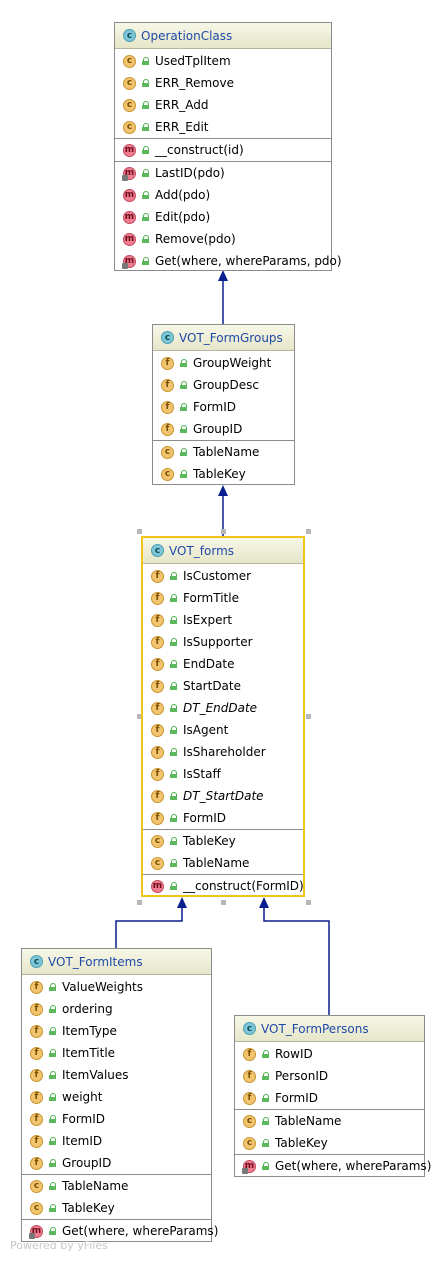 The height and width of the screenshot is (1263, 446). I want to click on field-row: f DT_EndDate, so click(223, 708).